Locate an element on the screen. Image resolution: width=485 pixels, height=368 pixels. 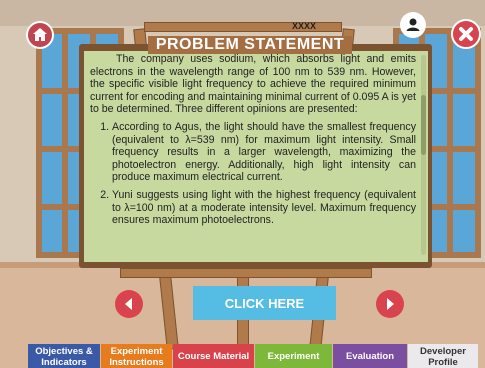
home-button is located at coordinates (40, 35).